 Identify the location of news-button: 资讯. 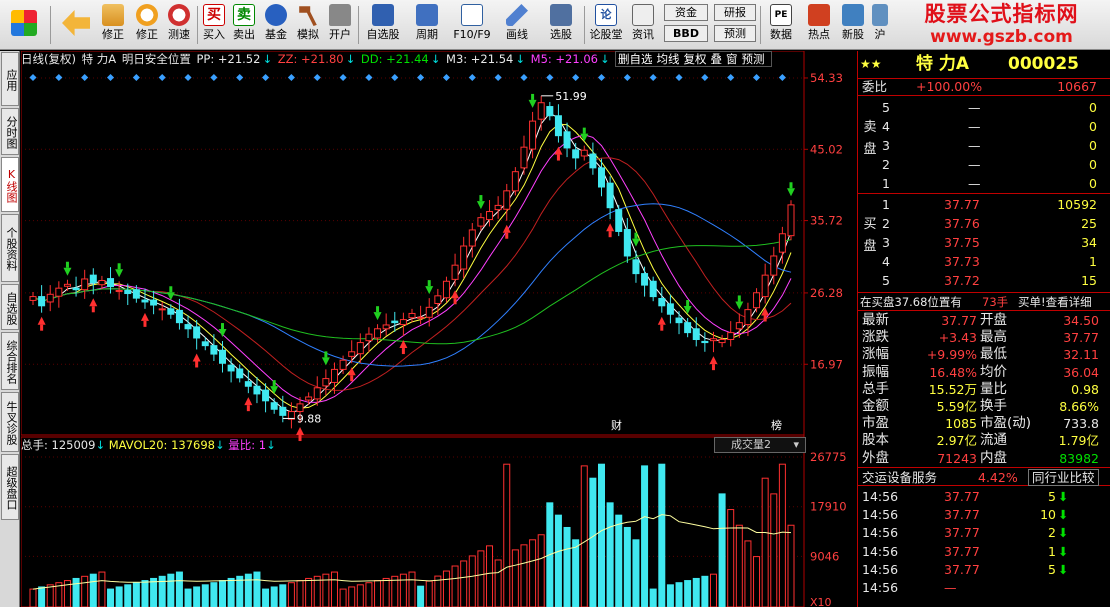
(643, 25).